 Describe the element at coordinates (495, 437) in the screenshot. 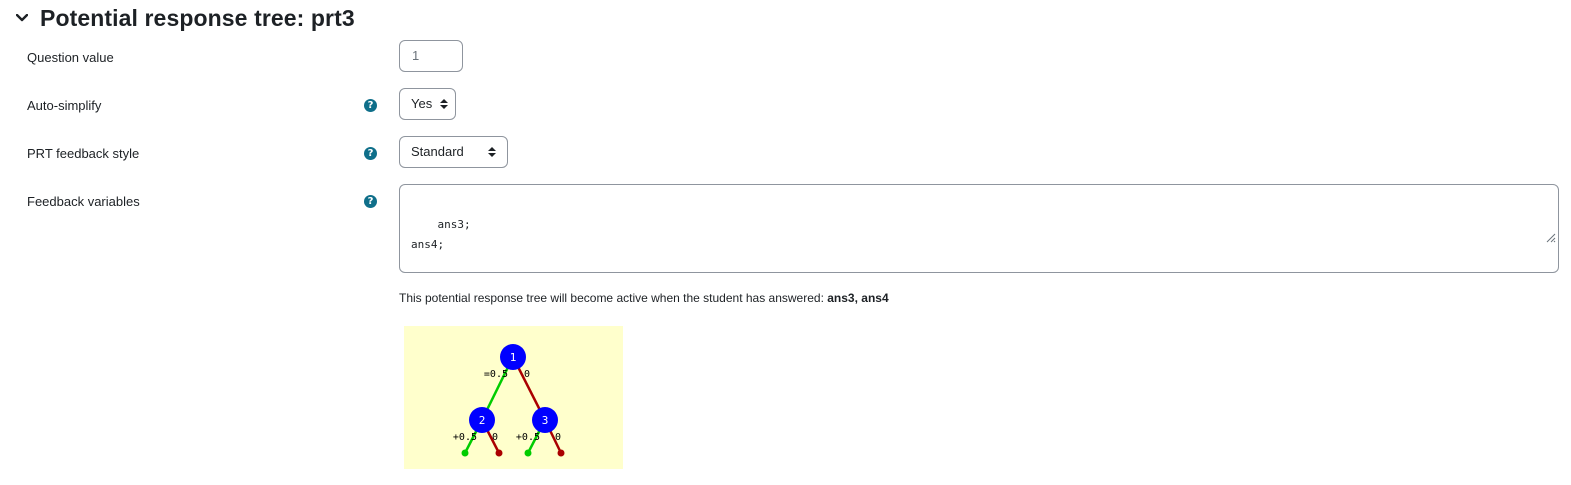

I see `node-2-false-label: 0` at that location.